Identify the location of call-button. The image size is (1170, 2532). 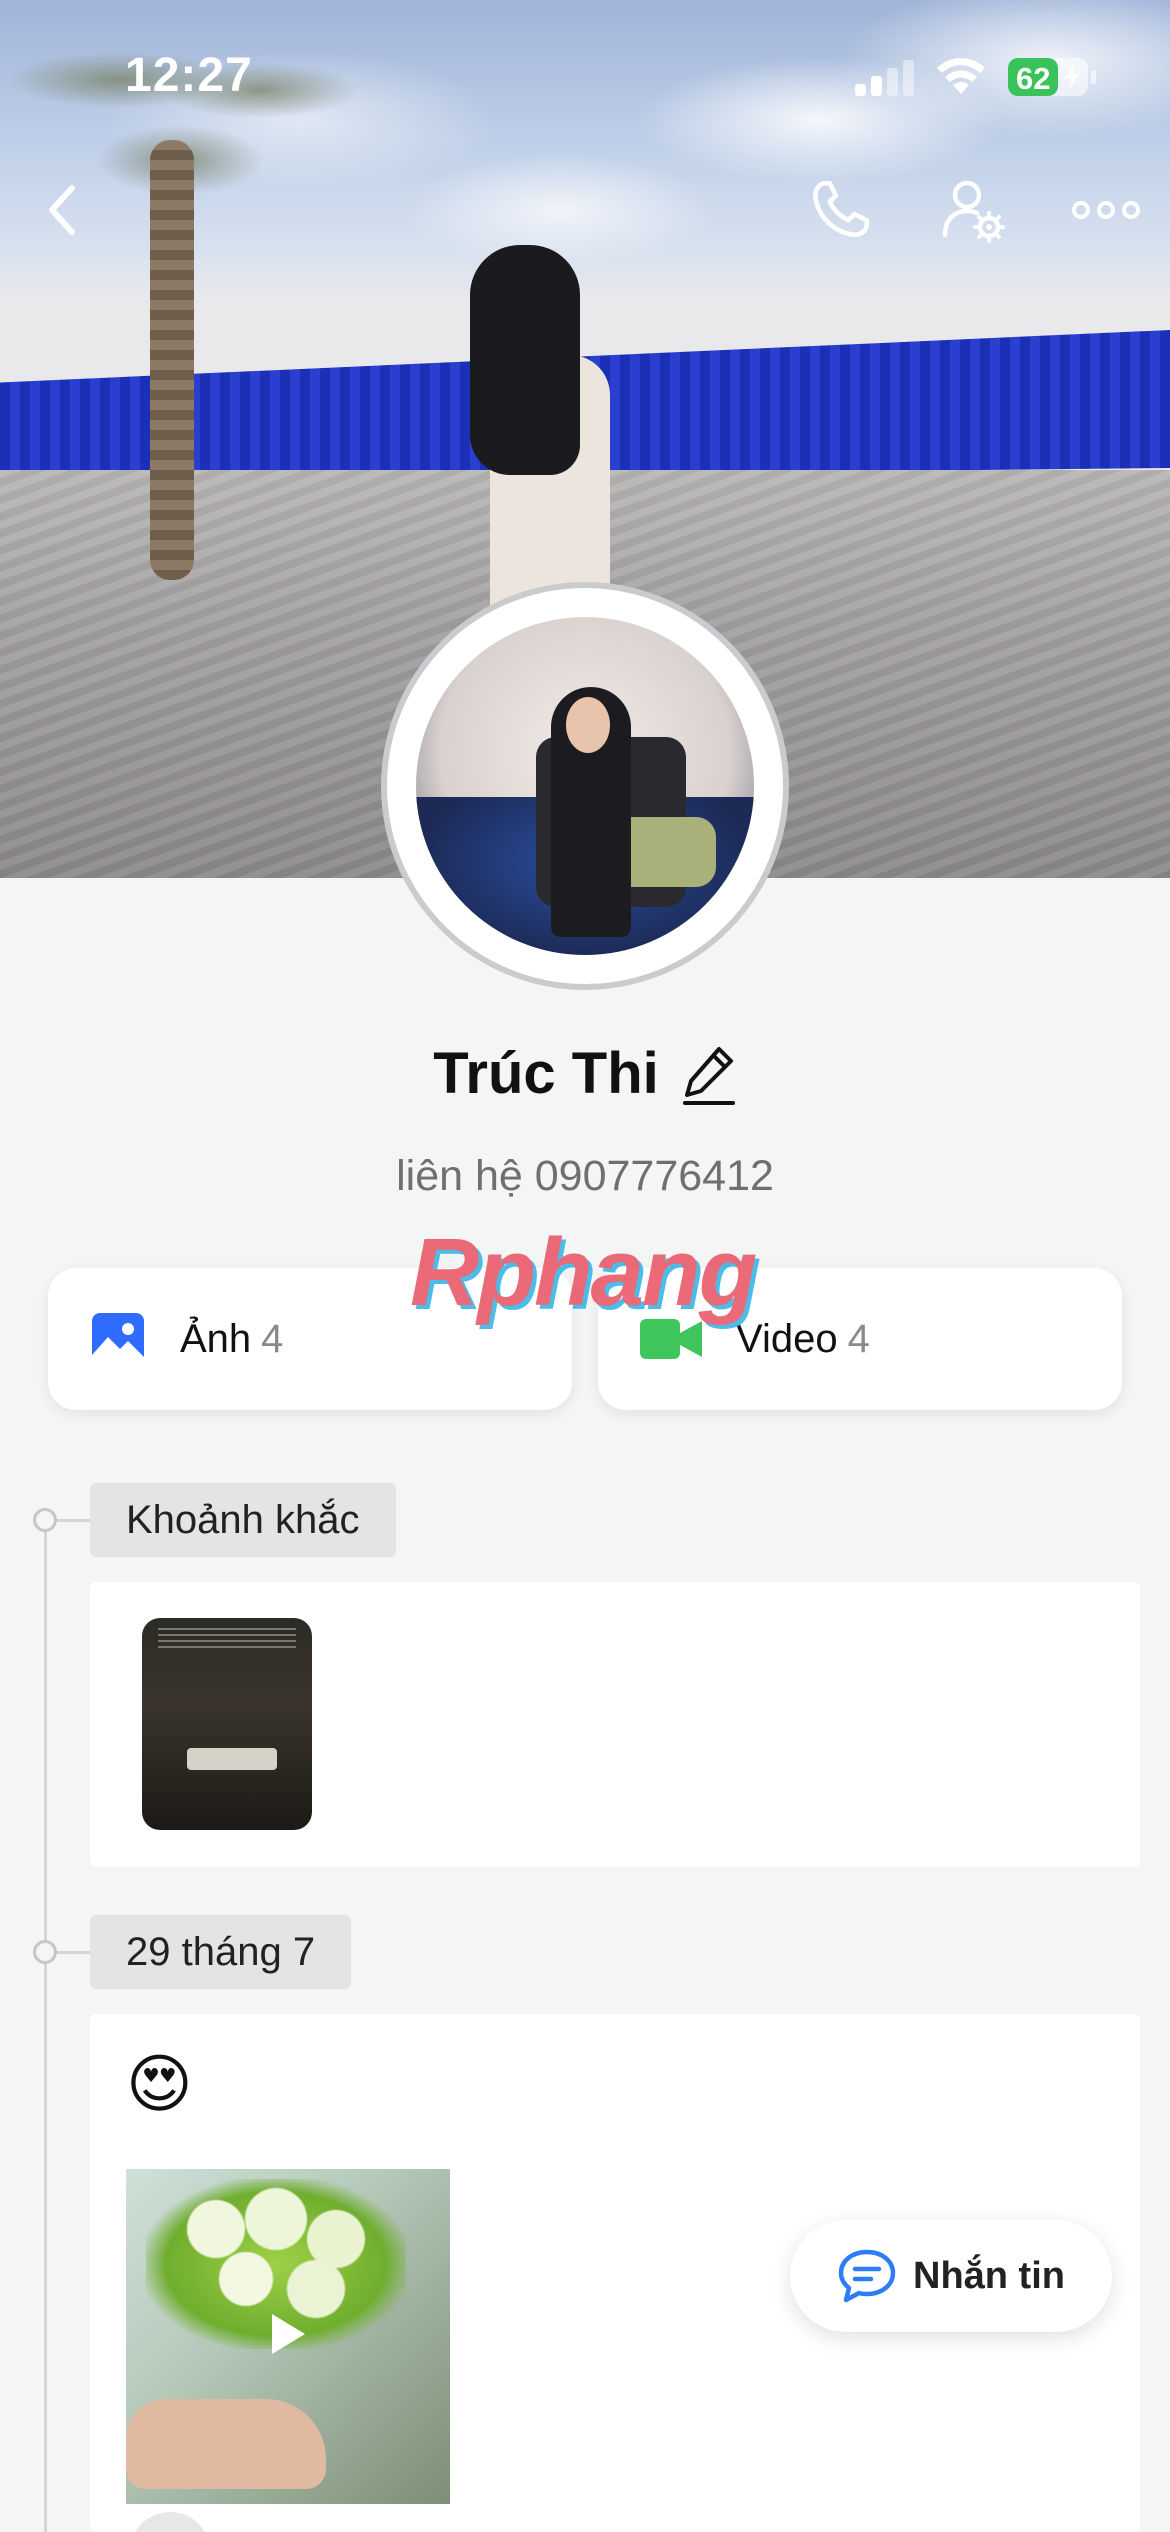
(840, 210).